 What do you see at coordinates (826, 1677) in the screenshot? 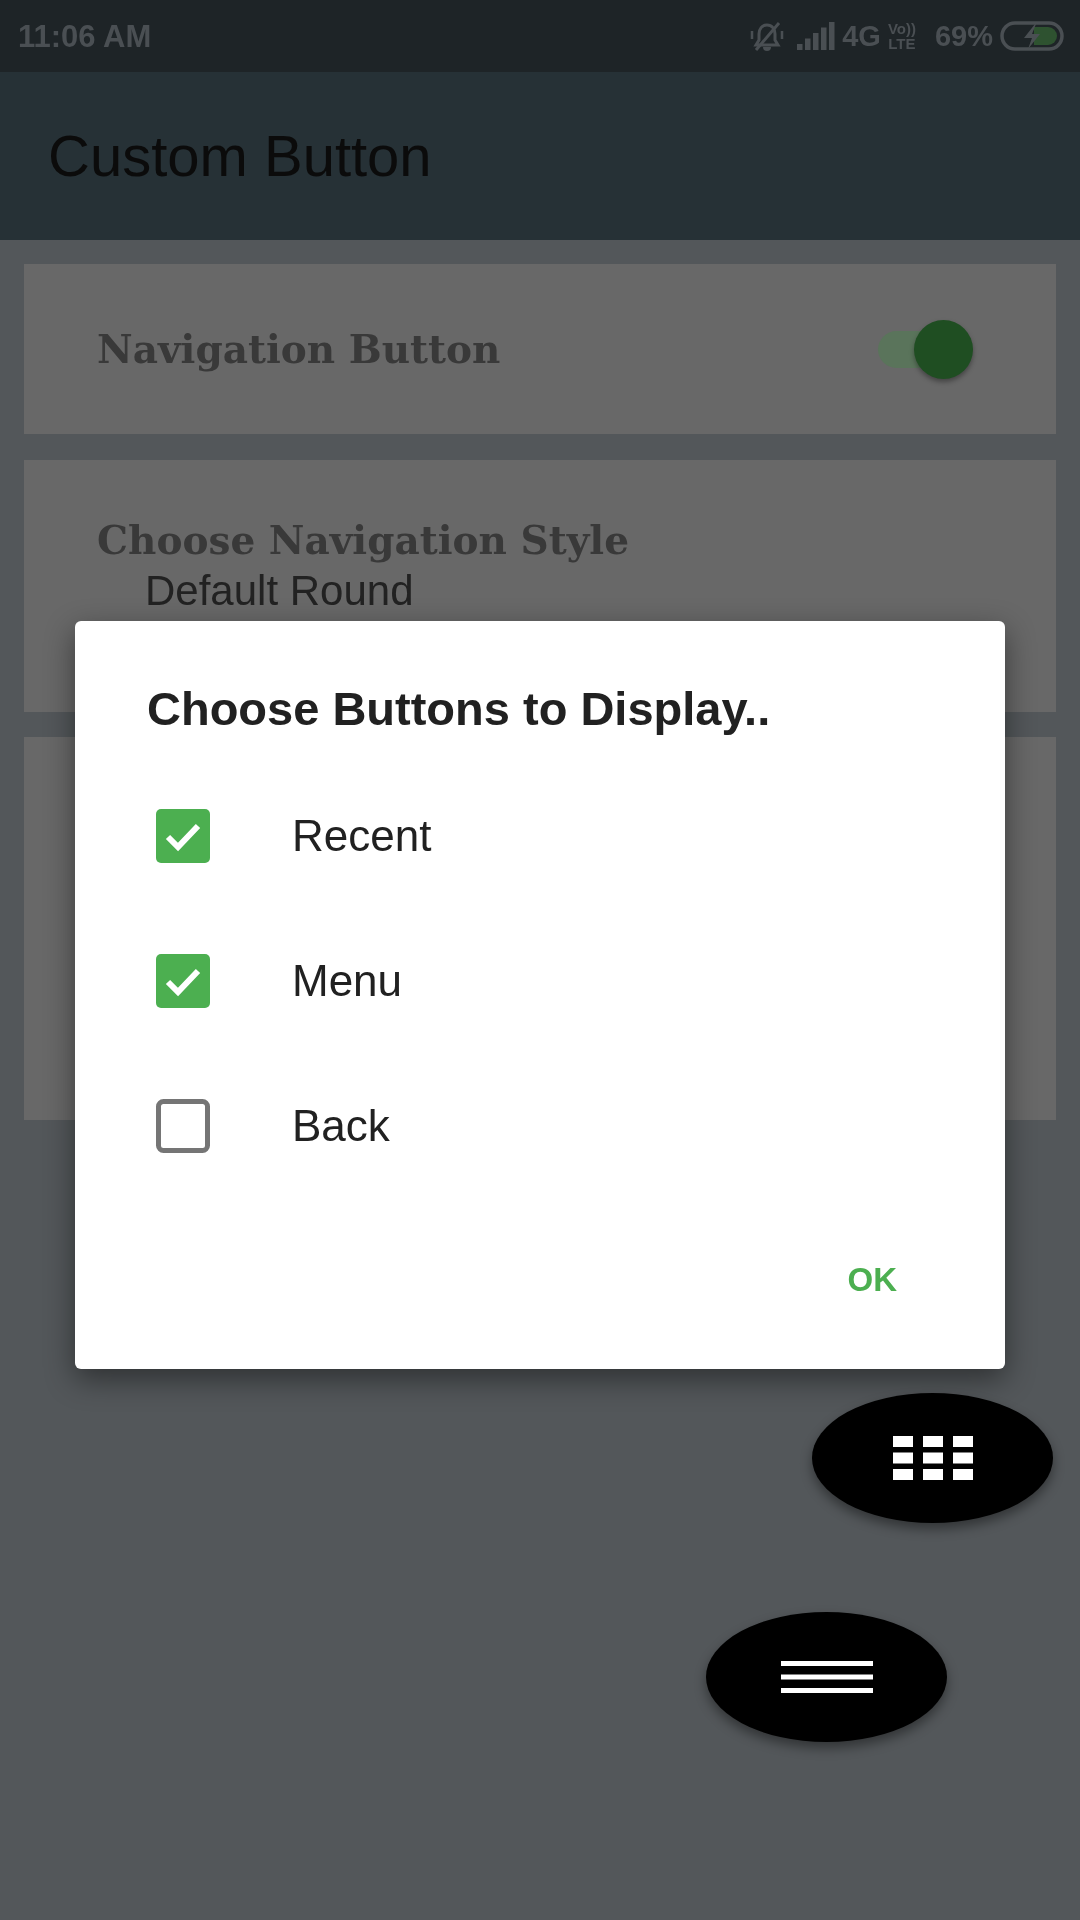
I see `menu-icon` at bounding box center [826, 1677].